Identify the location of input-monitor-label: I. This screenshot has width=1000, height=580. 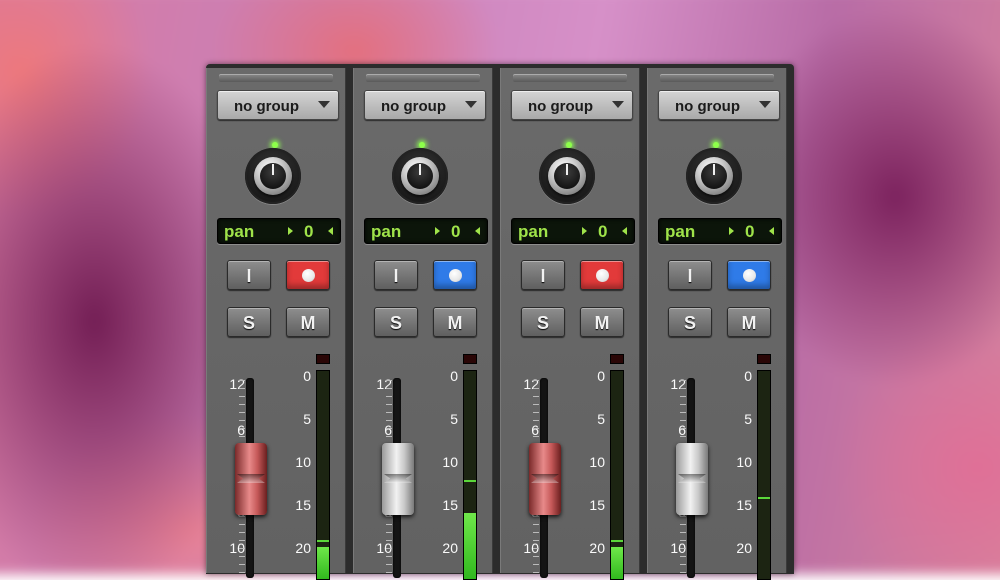
(396, 276).